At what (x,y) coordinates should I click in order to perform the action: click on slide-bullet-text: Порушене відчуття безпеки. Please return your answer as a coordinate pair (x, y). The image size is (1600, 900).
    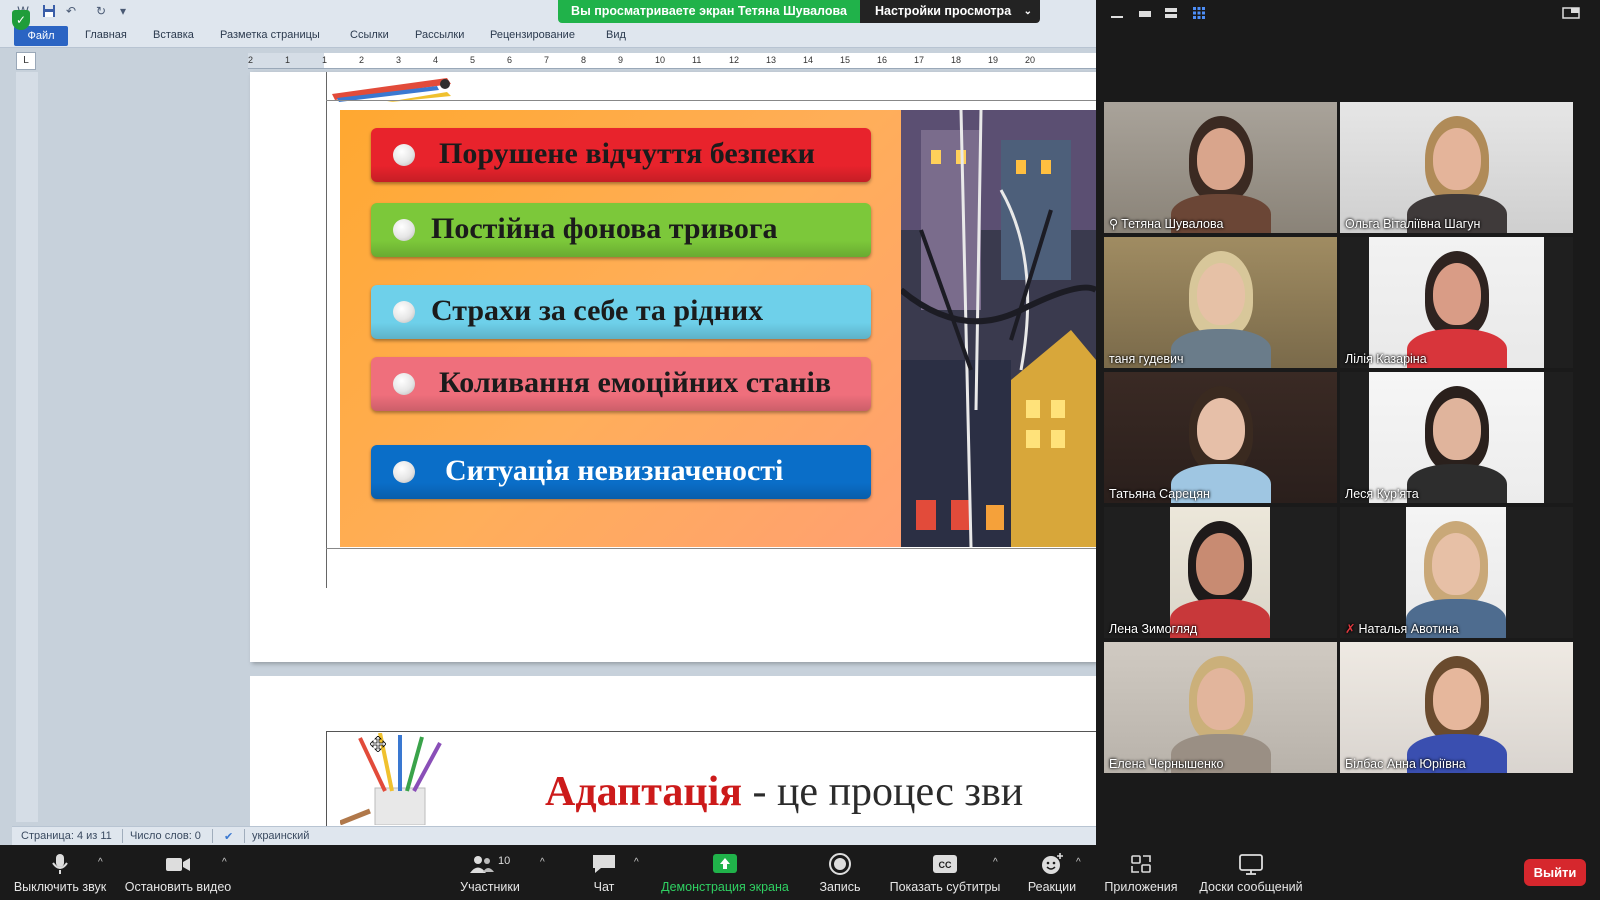
    Looking at the image, I should click on (627, 153).